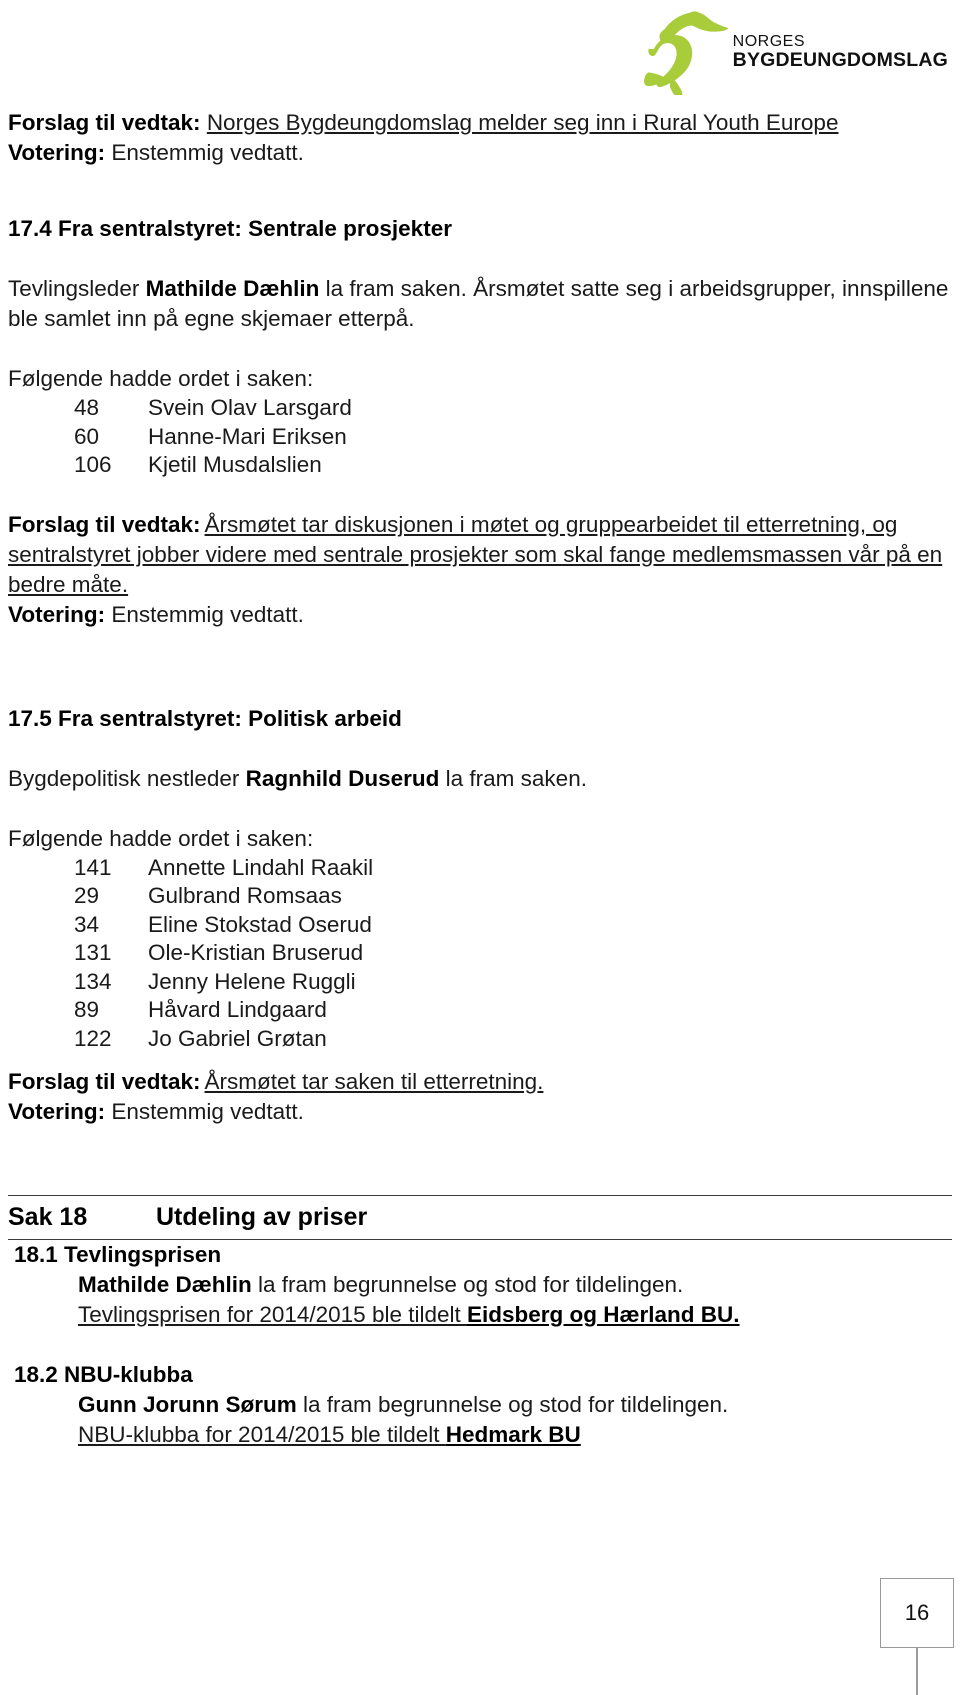 This screenshot has height=1695, width=960. What do you see at coordinates (237, 1038) in the screenshot?
I see `speaker-name: Jo Gabriel Grøtan` at bounding box center [237, 1038].